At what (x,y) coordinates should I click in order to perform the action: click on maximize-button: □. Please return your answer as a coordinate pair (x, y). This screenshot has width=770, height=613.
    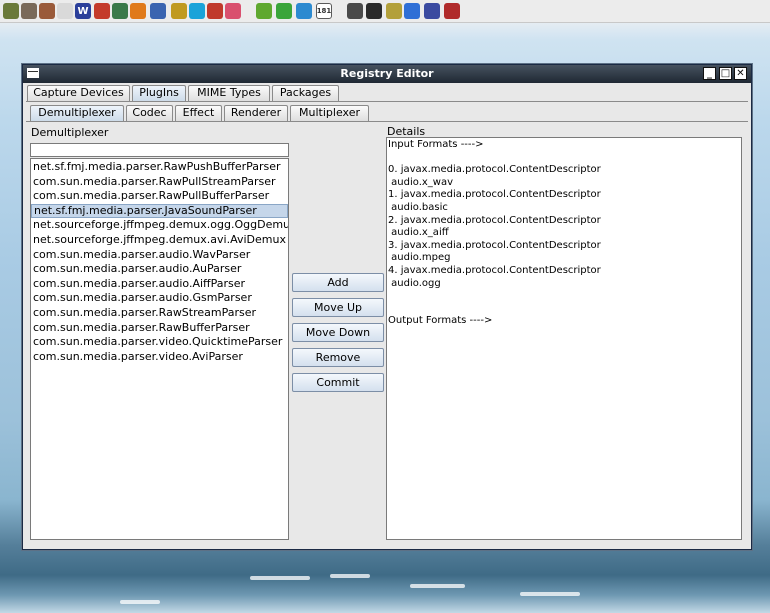
    Looking at the image, I should click on (725, 73).